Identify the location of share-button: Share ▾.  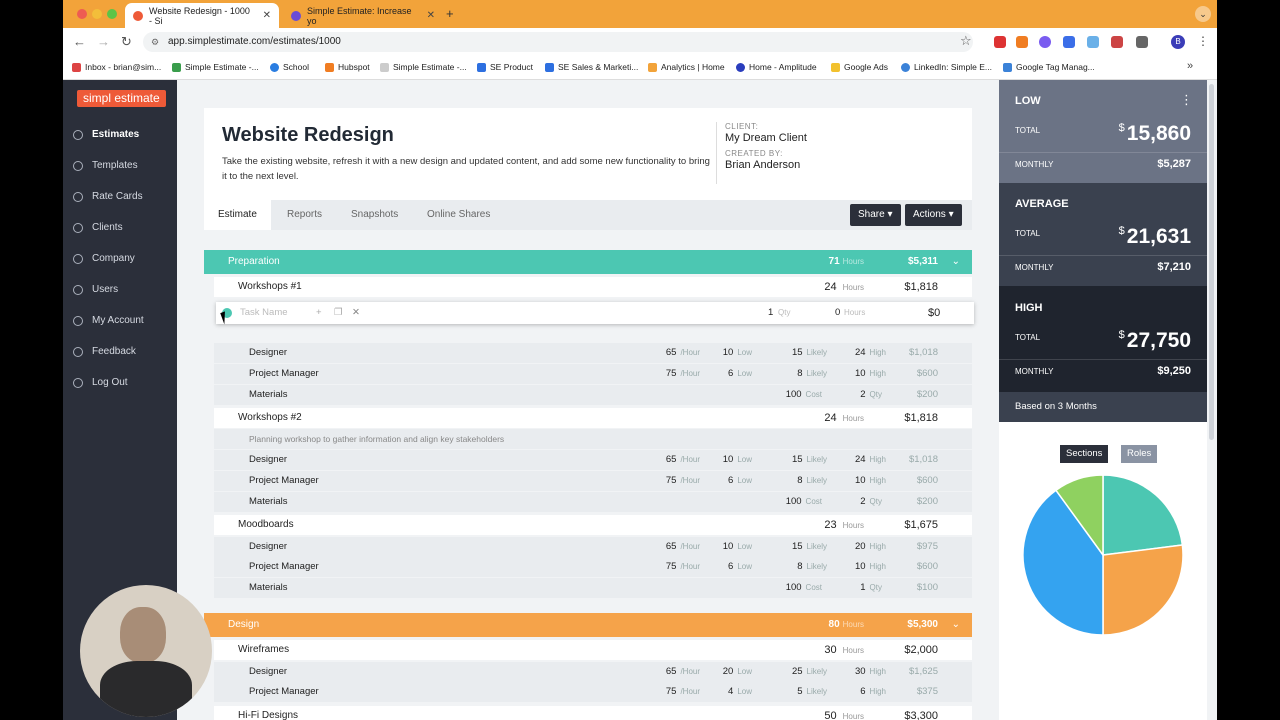
(875, 215).